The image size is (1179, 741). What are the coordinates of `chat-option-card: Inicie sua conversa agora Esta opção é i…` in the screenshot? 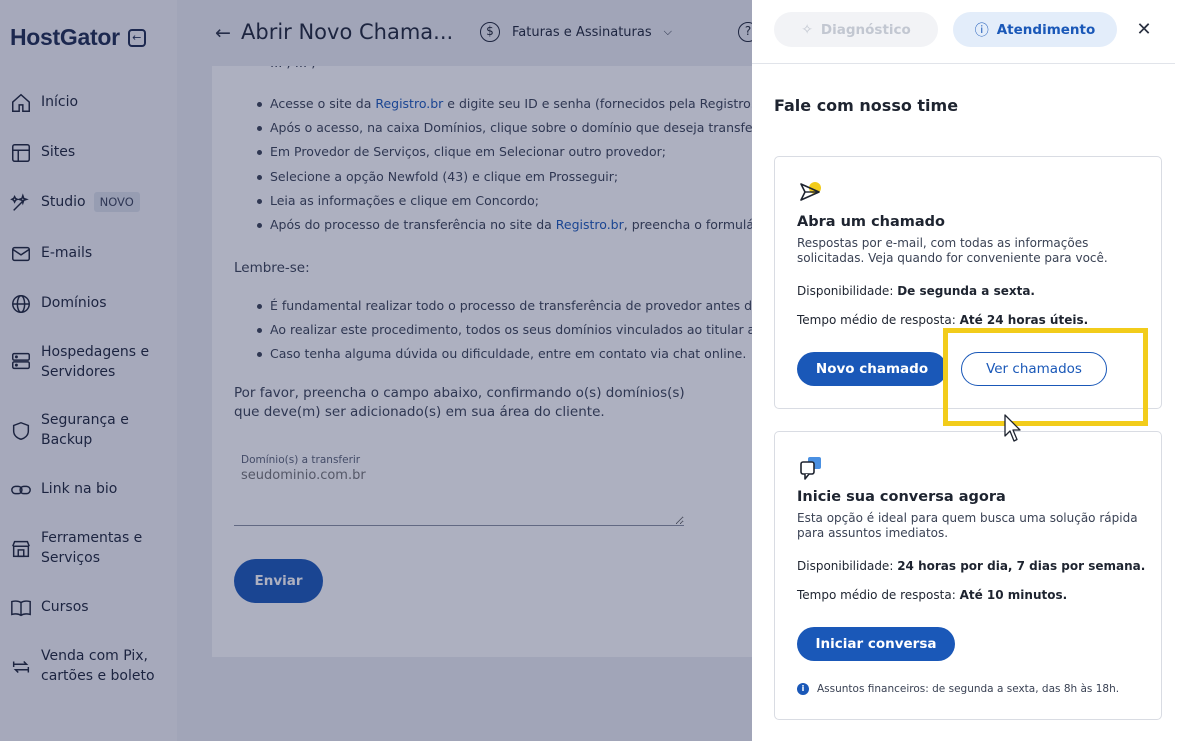 It's located at (968, 575).